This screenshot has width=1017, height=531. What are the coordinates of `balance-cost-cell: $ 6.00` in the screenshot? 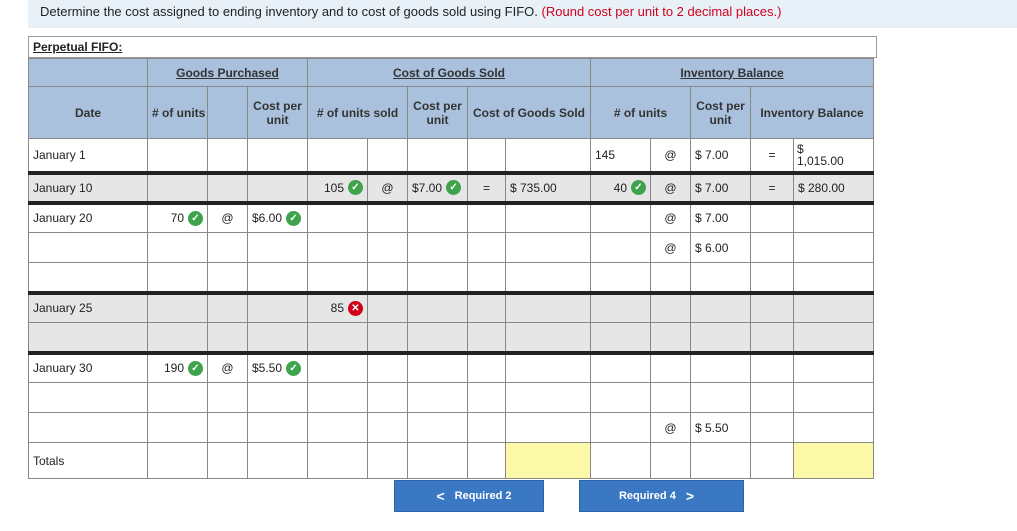 It's located at (720, 247).